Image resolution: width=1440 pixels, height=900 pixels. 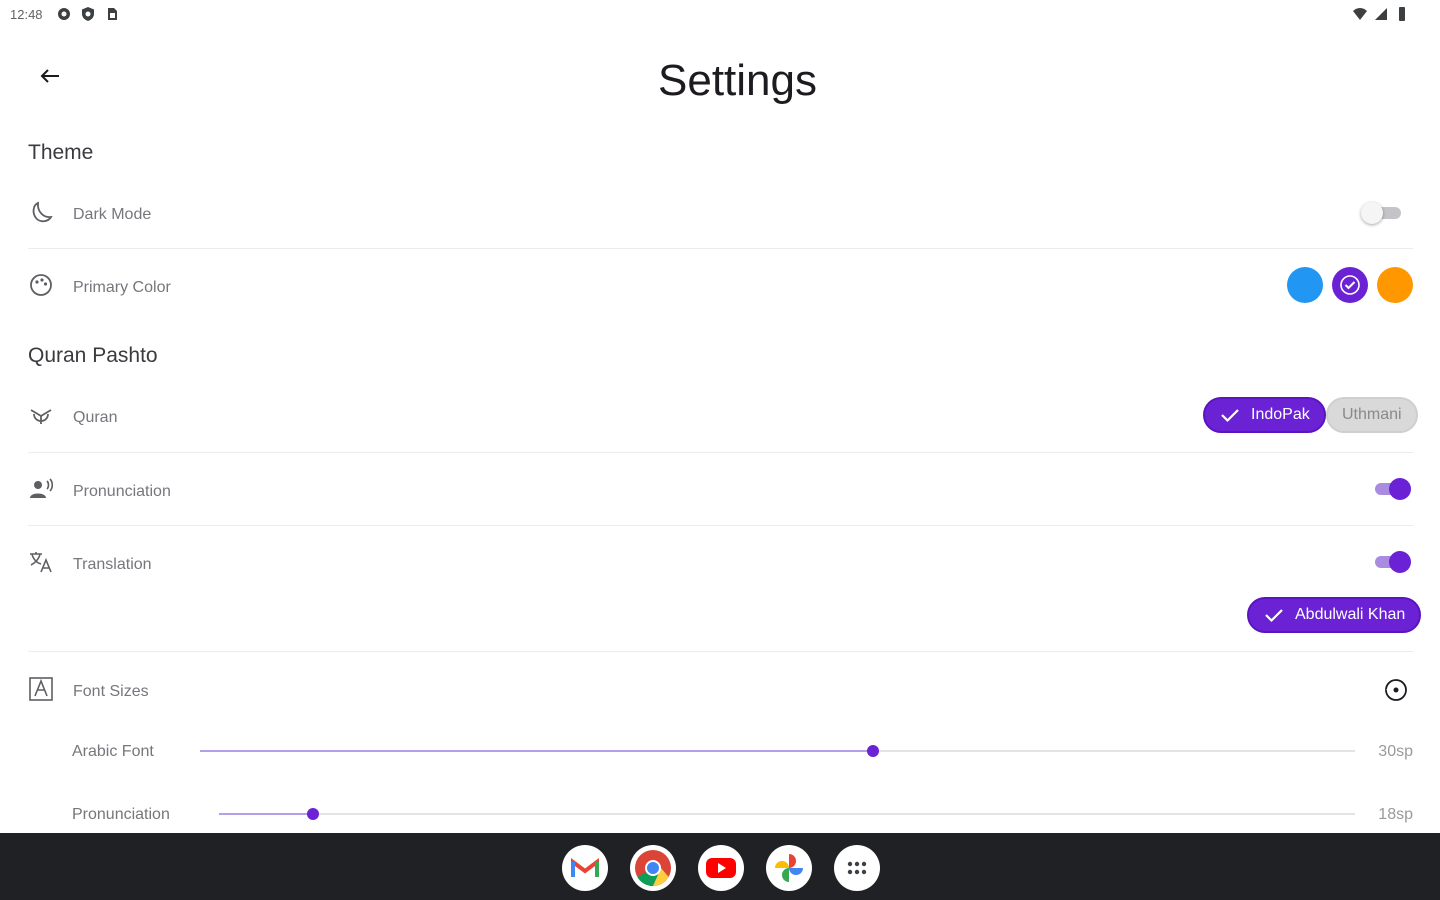 I want to click on signal-icon, so click(x=1381, y=14).